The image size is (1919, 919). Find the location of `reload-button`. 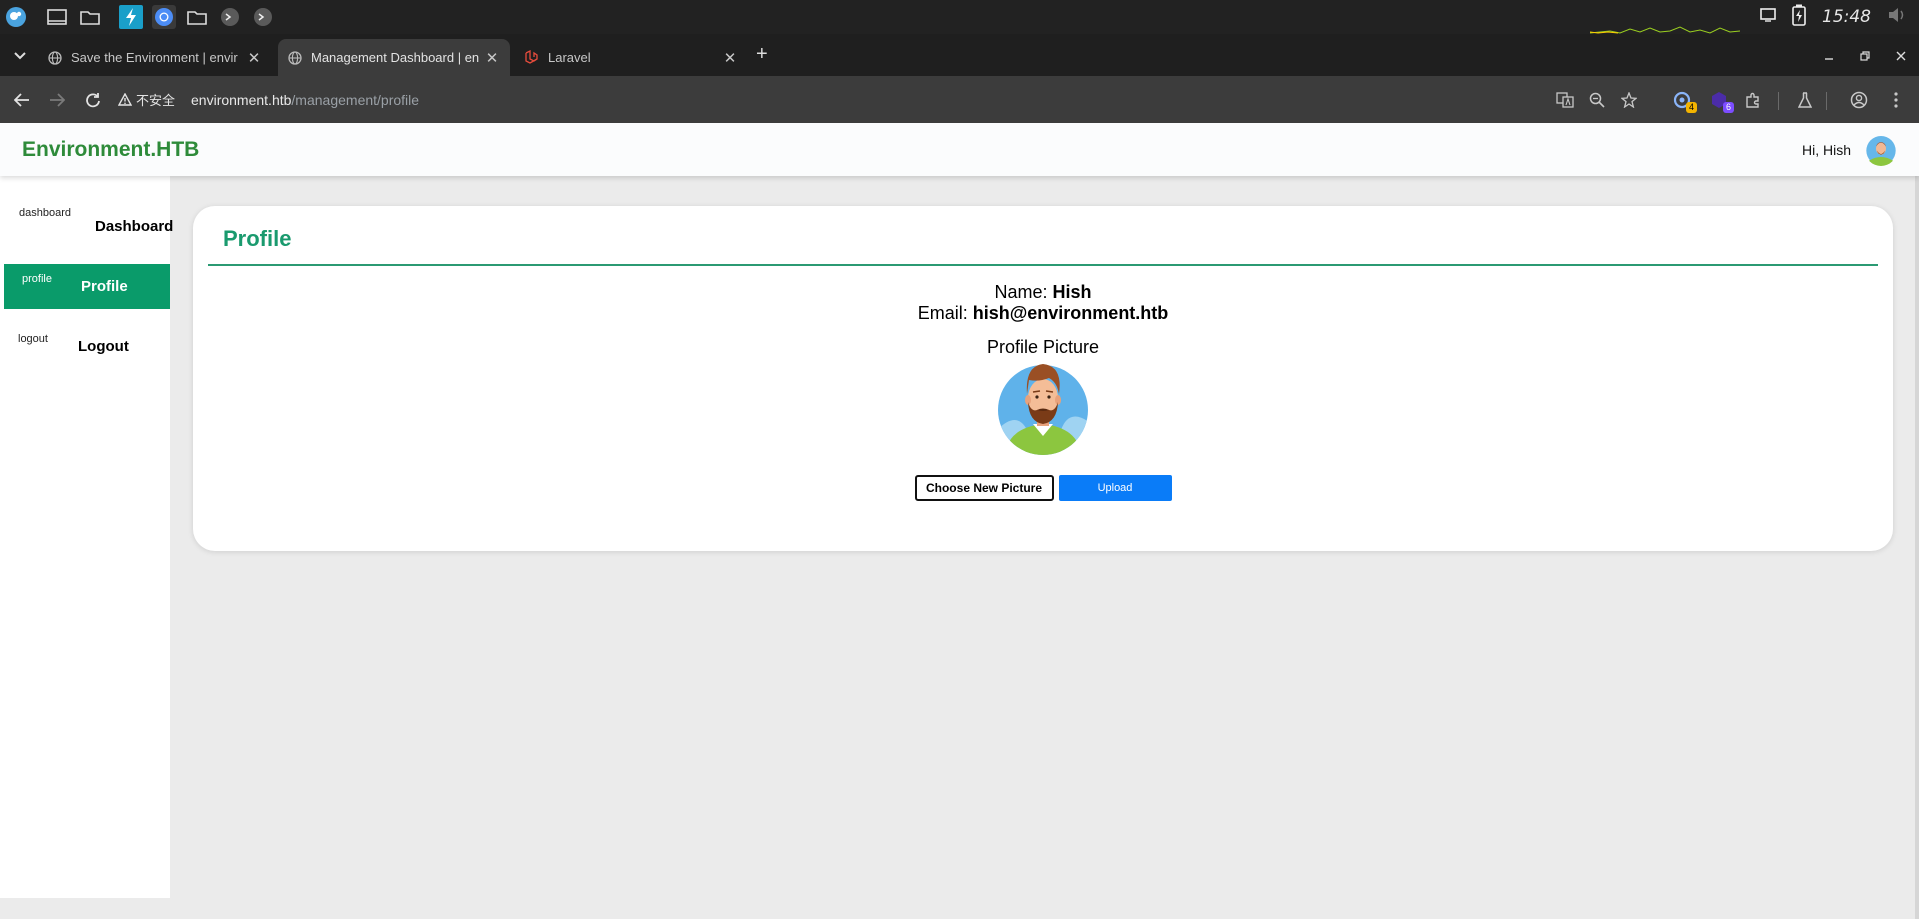

reload-button is located at coordinates (93, 100).